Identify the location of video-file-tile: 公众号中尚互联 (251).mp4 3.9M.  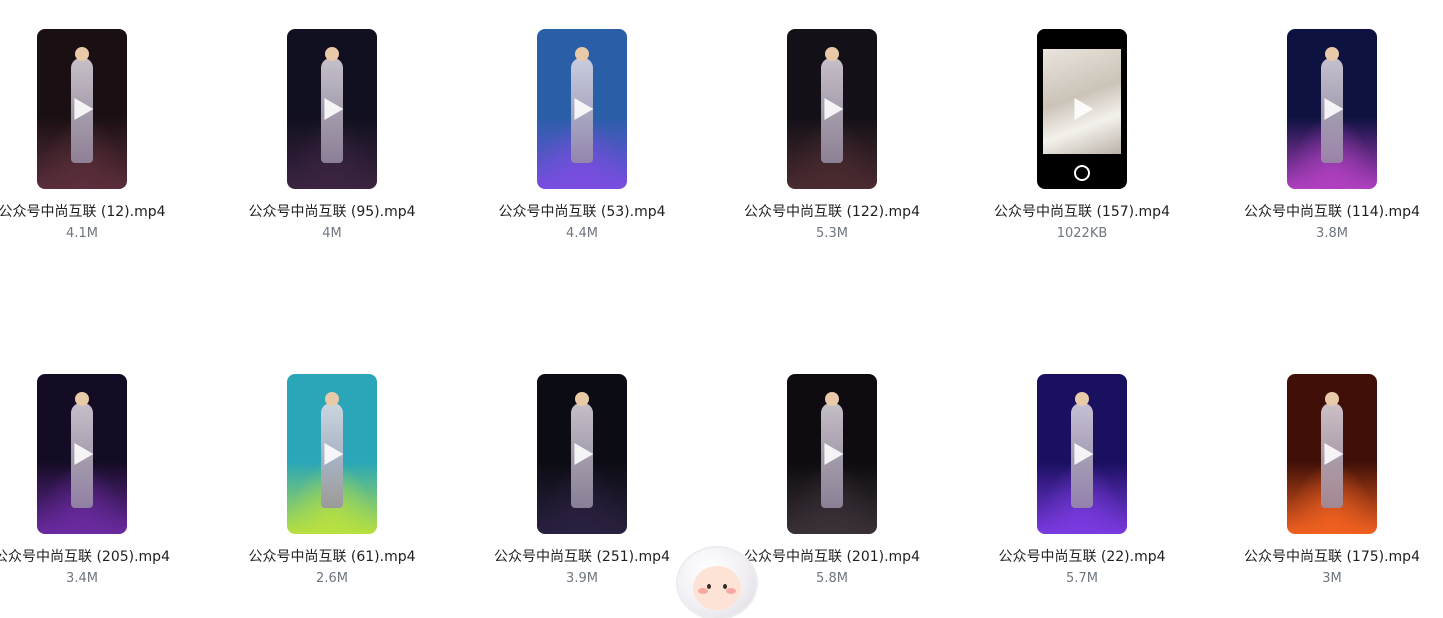
(582, 482).